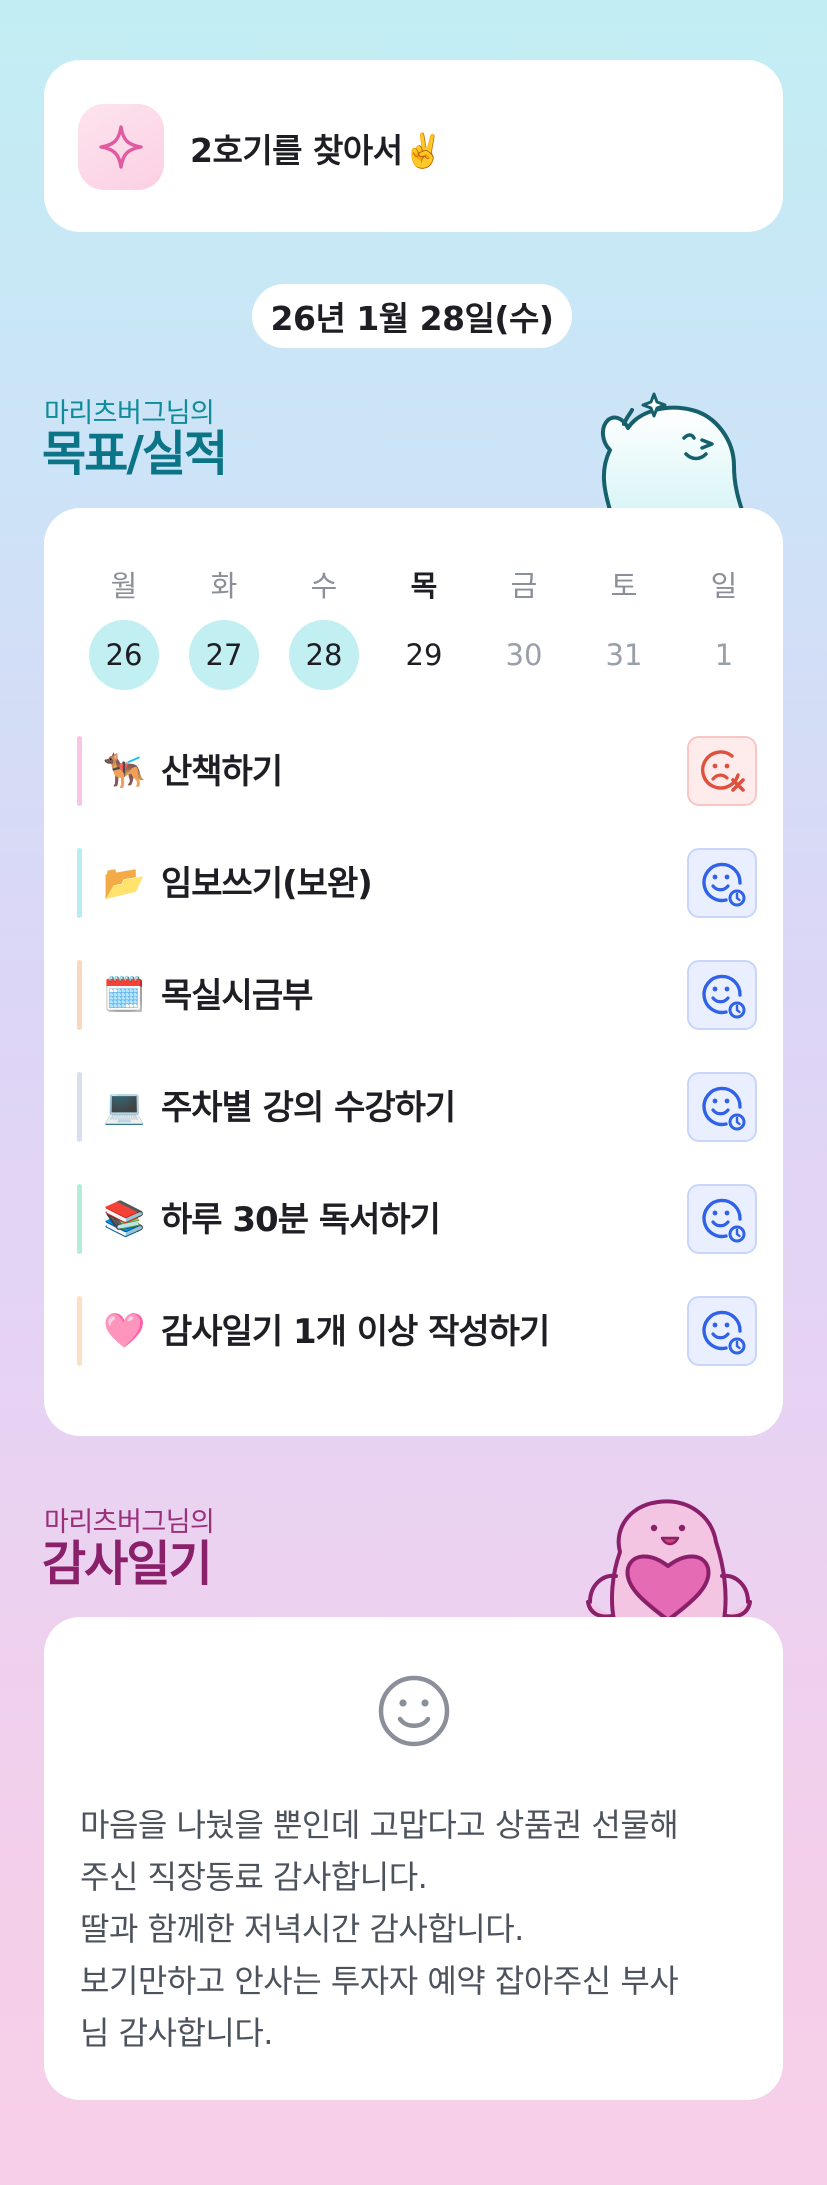  Describe the element at coordinates (379, 1825) in the screenshot. I see `gratitude-line: 마음을 나눴을 뿐인데 고맙다고 상품권 선물해` at that location.